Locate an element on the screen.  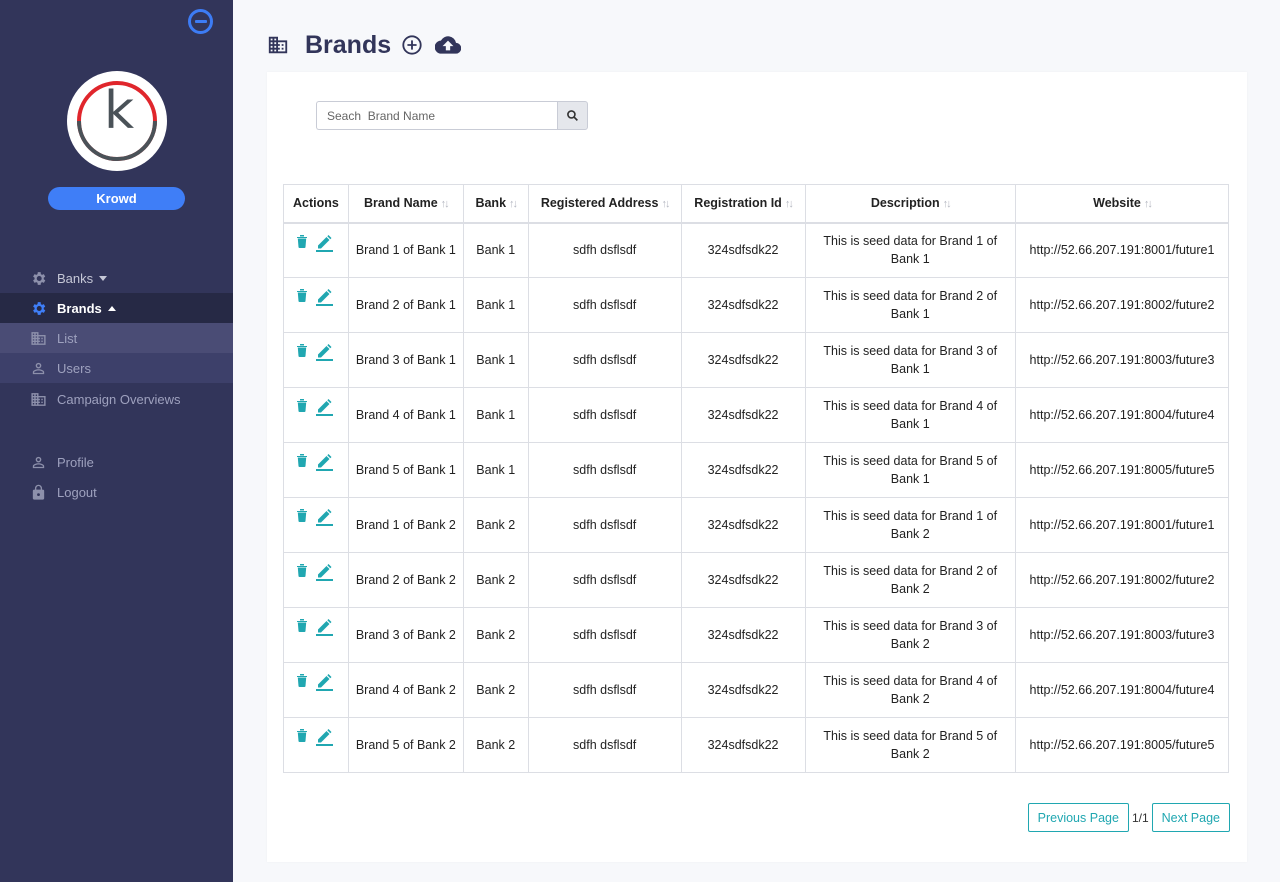
column-header-bank: Bank ↑↓ is located at coordinates (495, 204).